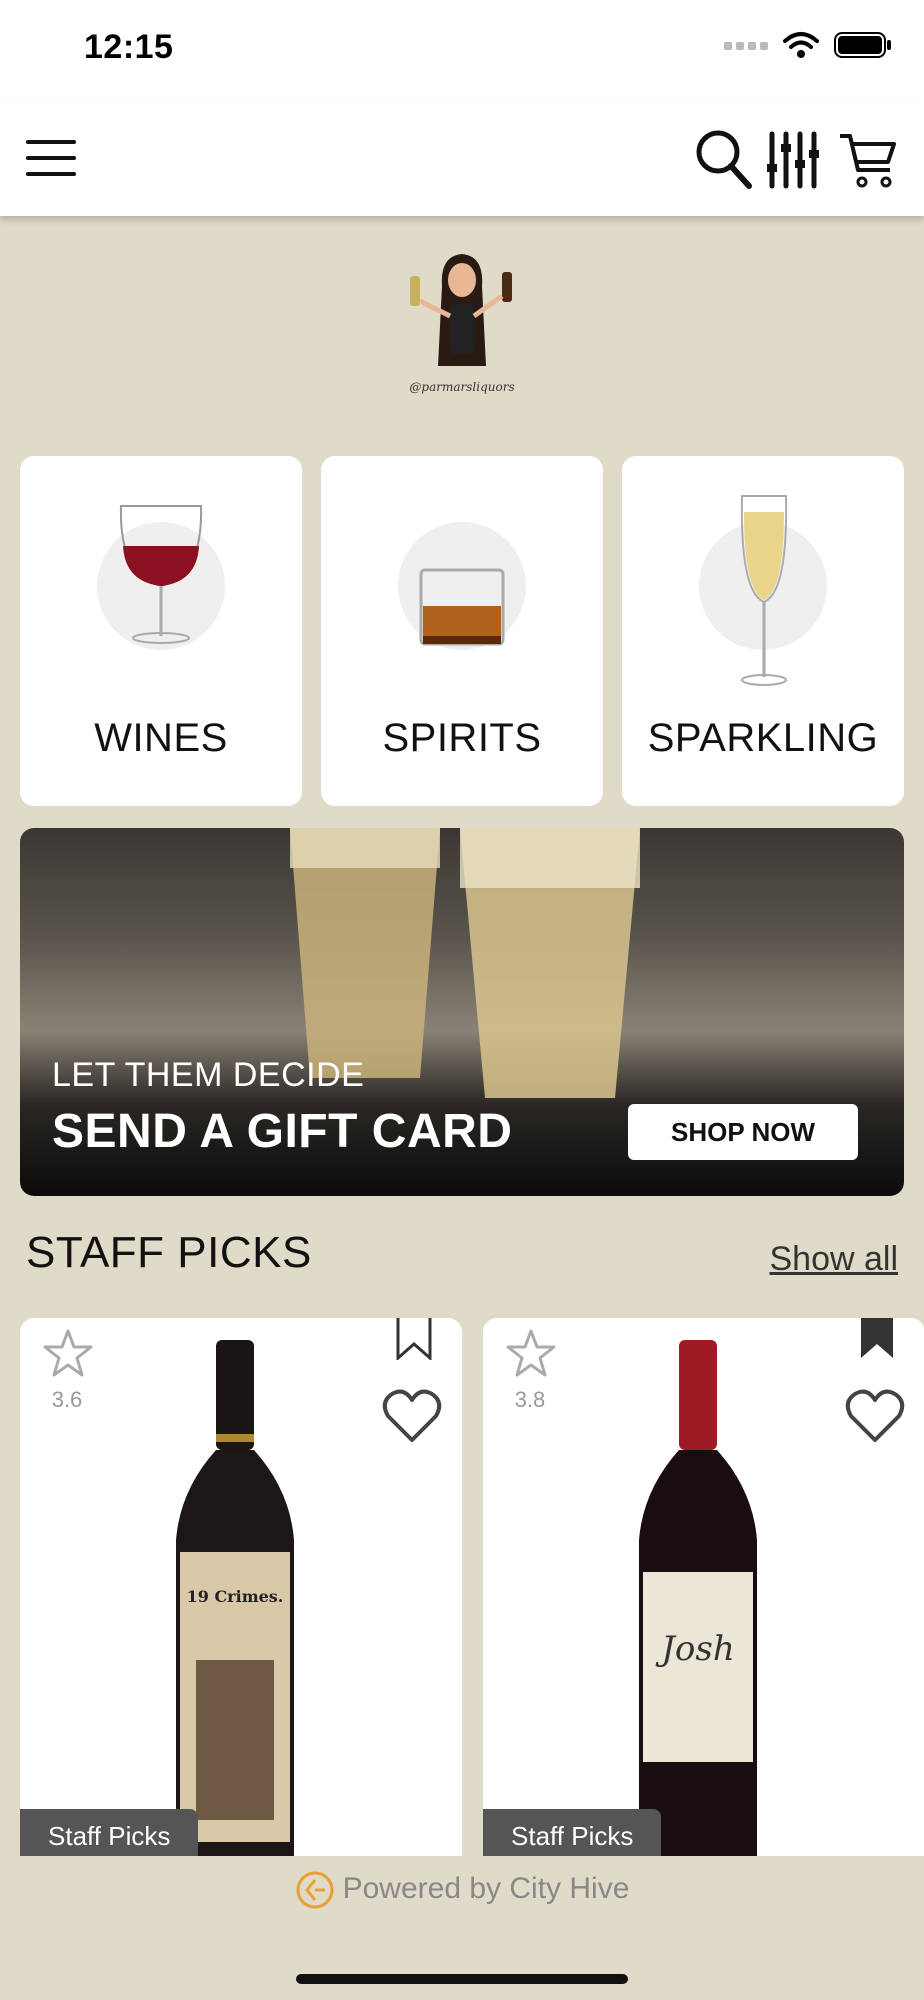 Image resolution: width=924 pixels, height=2000 pixels. What do you see at coordinates (801, 45) in the screenshot?
I see `wifi-icon` at bounding box center [801, 45].